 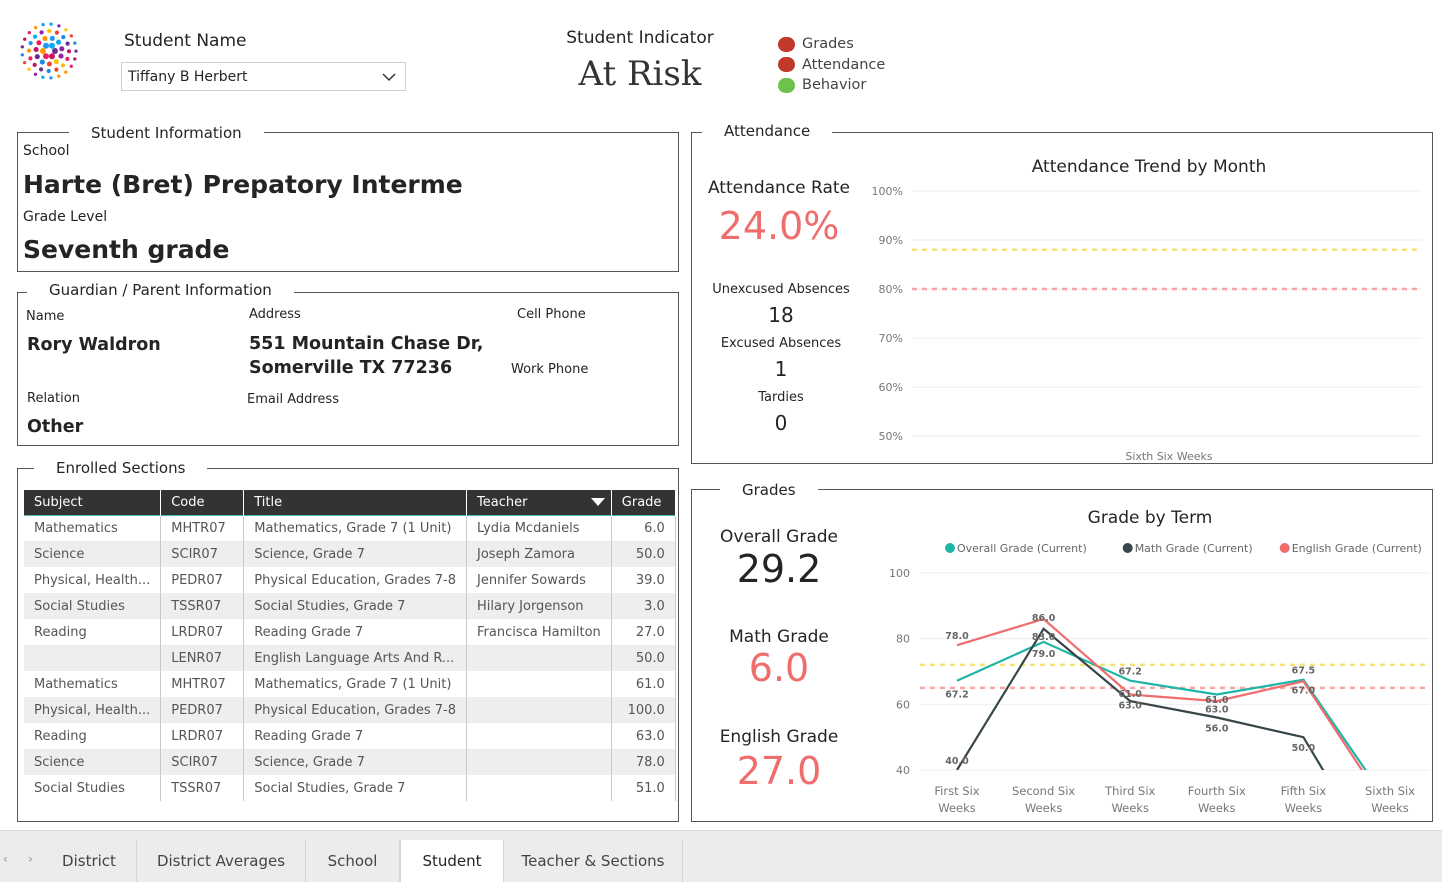 What do you see at coordinates (353, 861) in the screenshot?
I see `tab-school: School` at bounding box center [353, 861].